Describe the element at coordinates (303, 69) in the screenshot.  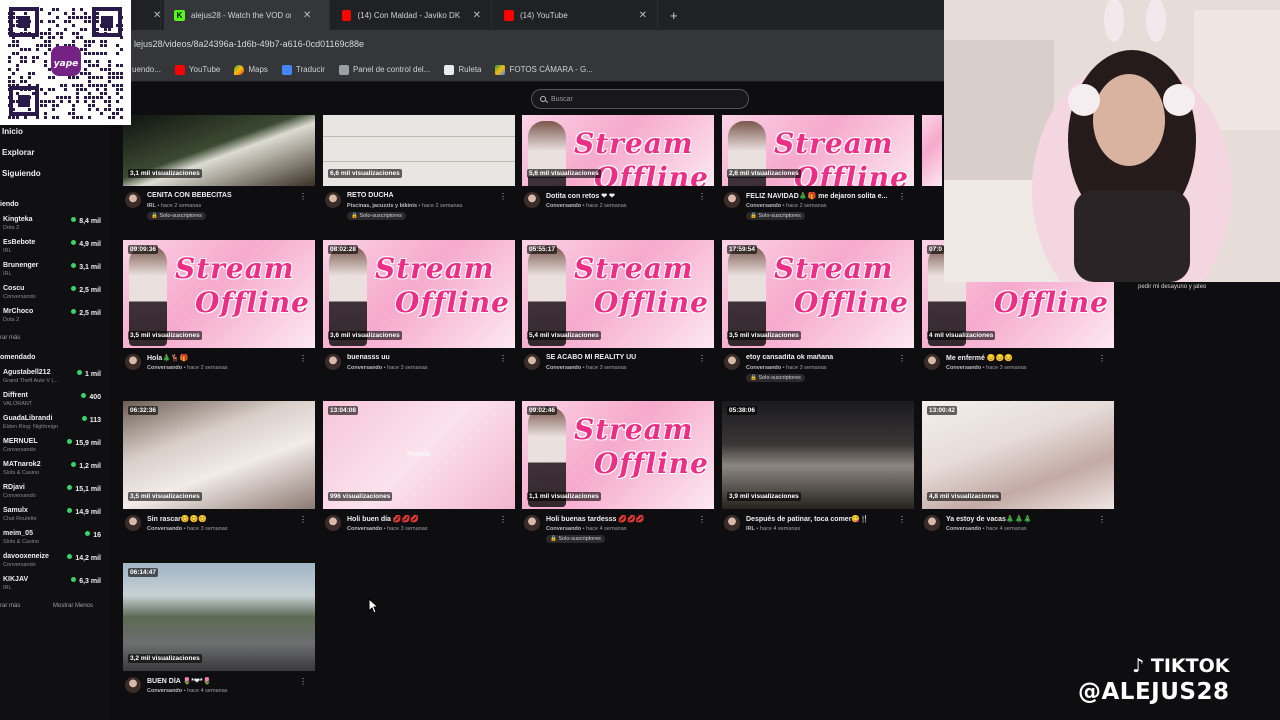
I see `bookmark-translate: Traducir` at that location.